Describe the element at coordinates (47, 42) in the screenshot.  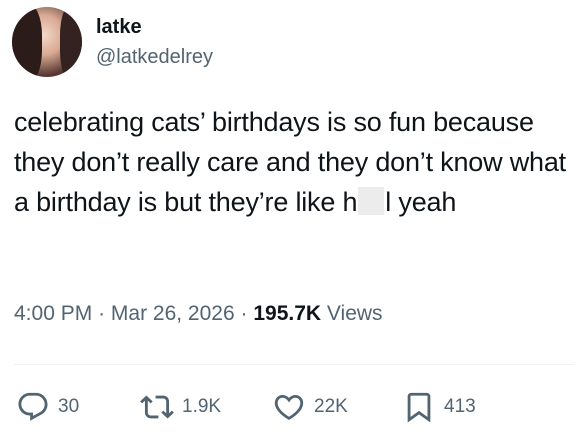
I see `avatar` at that location.